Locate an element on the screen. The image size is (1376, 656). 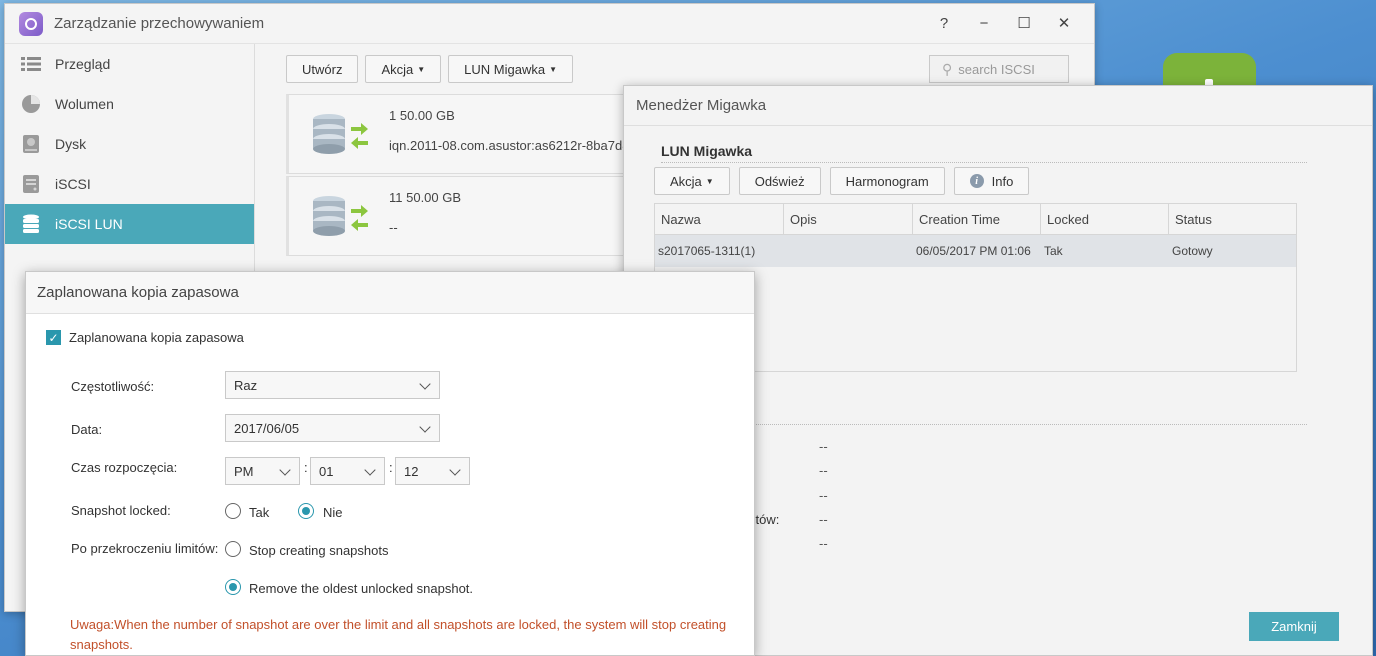
date-label: Data: is located at coordinates (87, 429).